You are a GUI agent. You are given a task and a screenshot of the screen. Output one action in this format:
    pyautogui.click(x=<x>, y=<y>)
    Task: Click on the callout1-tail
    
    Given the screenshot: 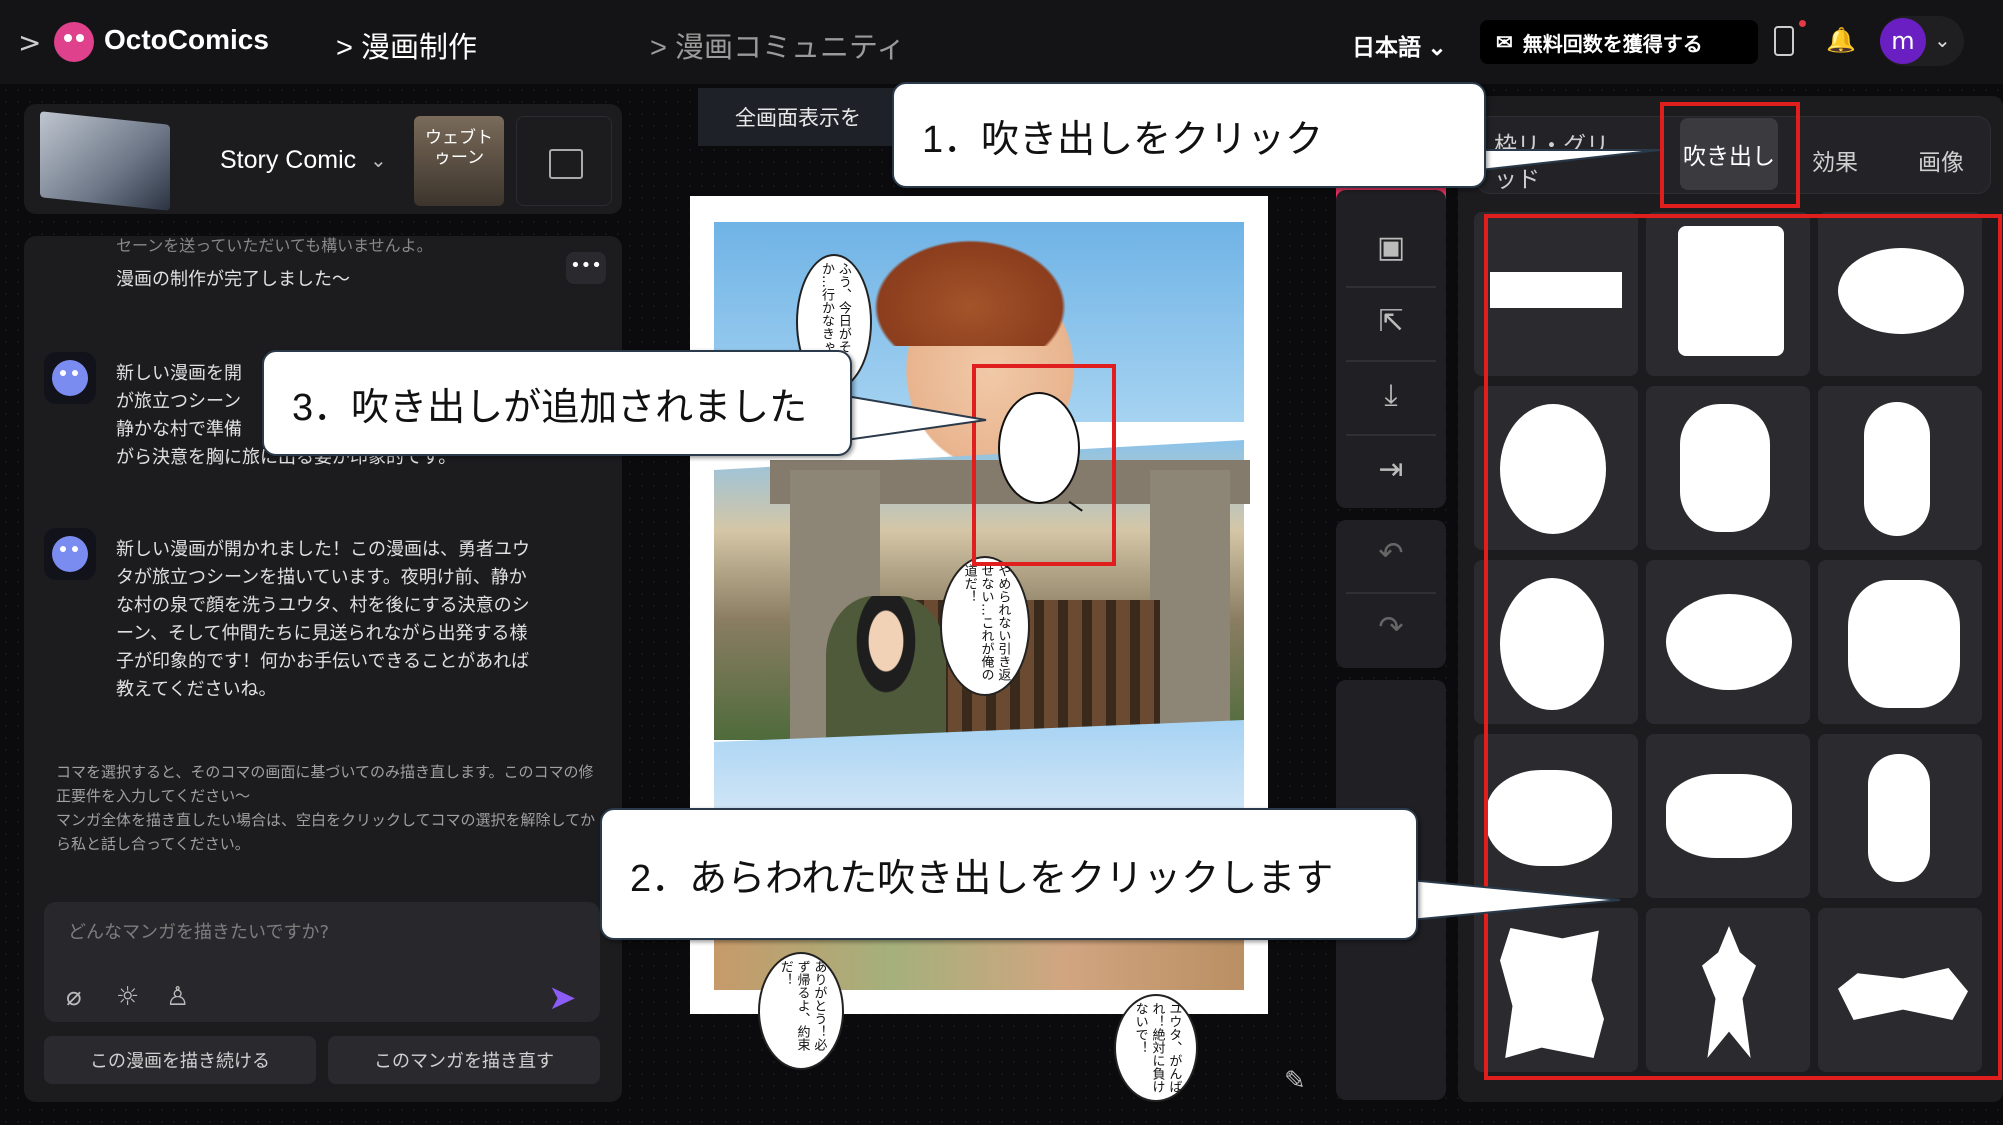 What is the action you would take?
    pyautogui.click(x=1570, y=160)
    